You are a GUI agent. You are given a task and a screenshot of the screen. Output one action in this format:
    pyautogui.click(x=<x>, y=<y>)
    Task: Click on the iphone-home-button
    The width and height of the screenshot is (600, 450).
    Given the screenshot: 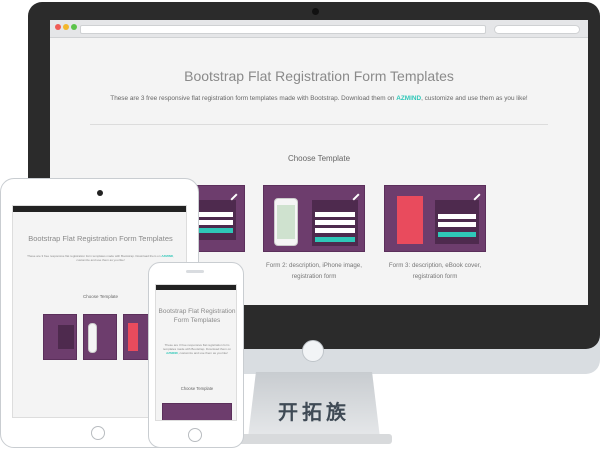 What is the action you would take?
    pyautogui.click(x=195, y=435)
    